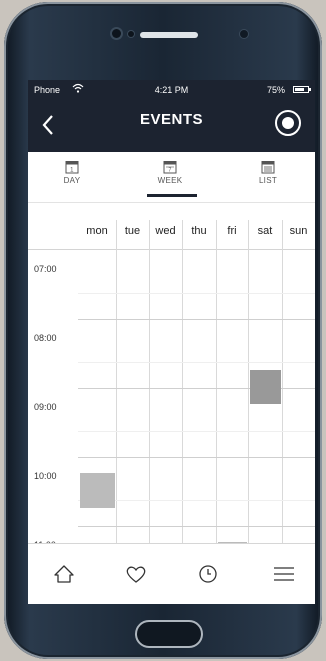  Describe the element at coordinates (265, 231) in the screenshot. I see `day-header-sat: sat` at that location.